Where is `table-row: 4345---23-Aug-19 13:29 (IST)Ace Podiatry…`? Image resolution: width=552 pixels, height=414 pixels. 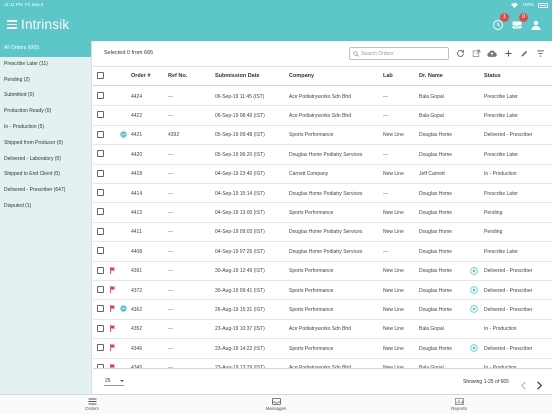
table-row: 4345---23-Aug-19 13:29 (IST)Ace Podiatry… is located at coordinates (322, 363).